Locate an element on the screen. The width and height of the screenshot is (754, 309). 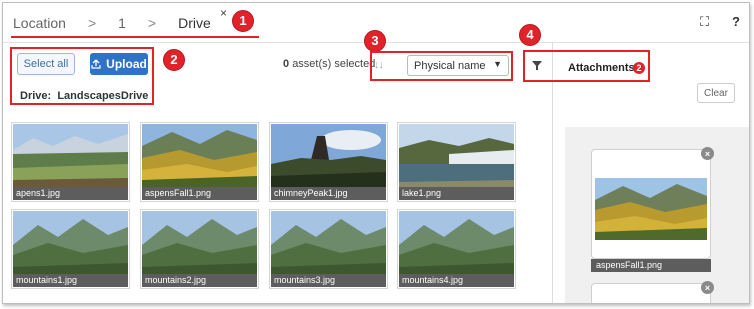
drive-name: LandscapesDrive is located at coordinates (103, 96).